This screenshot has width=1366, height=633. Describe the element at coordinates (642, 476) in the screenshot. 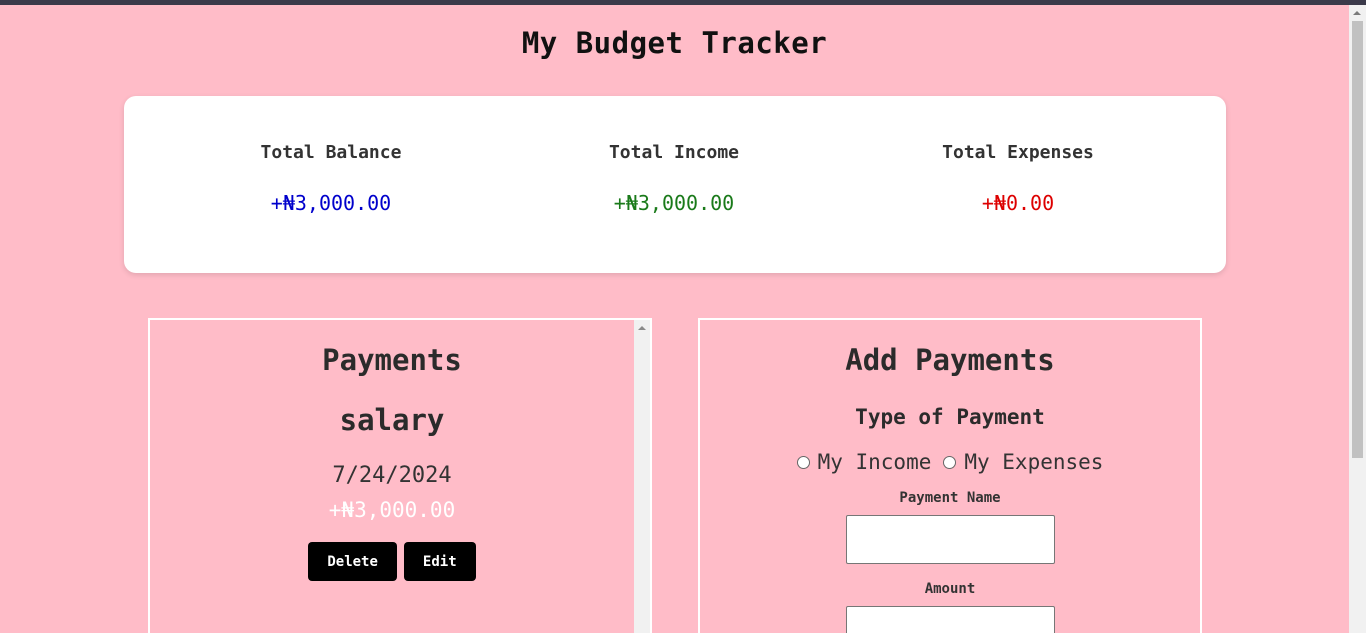

I see `payments-scrollbar` at that location.